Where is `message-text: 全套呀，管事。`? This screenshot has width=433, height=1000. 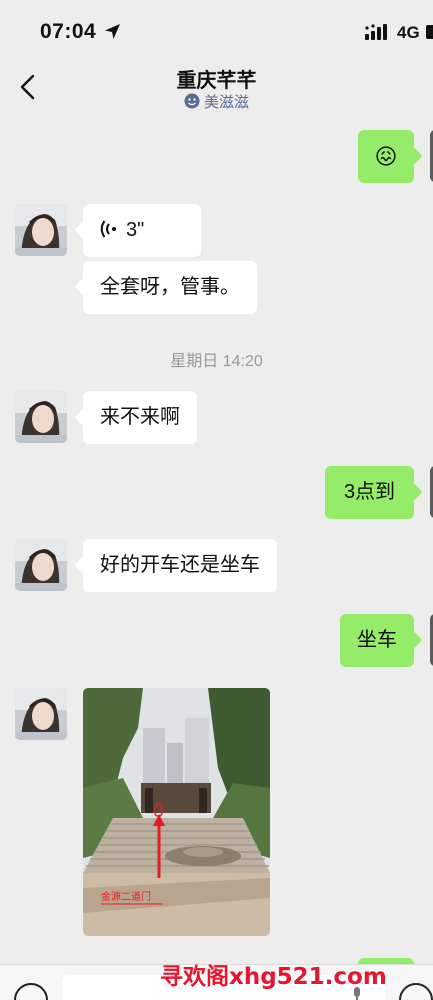 message-text: 全套呀，管事。 is located at coordinates (170, 287).